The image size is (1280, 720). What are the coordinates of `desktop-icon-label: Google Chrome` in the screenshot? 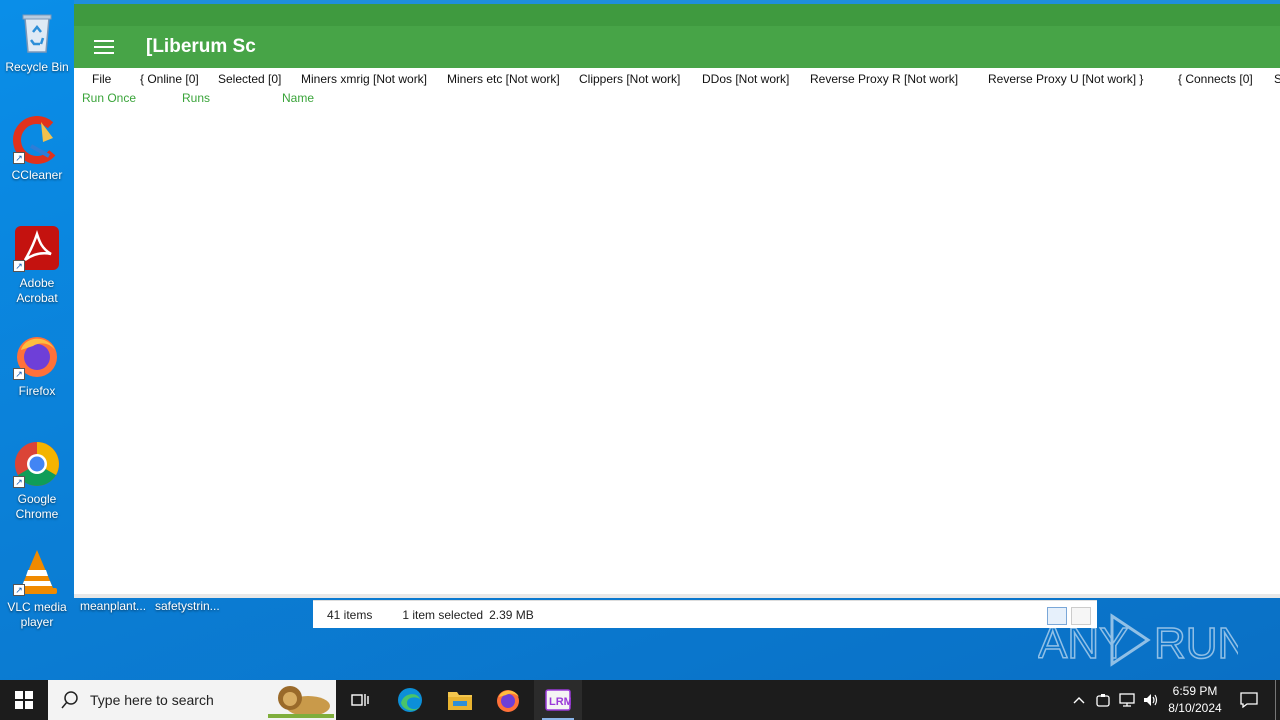 It's located at (37, 506).